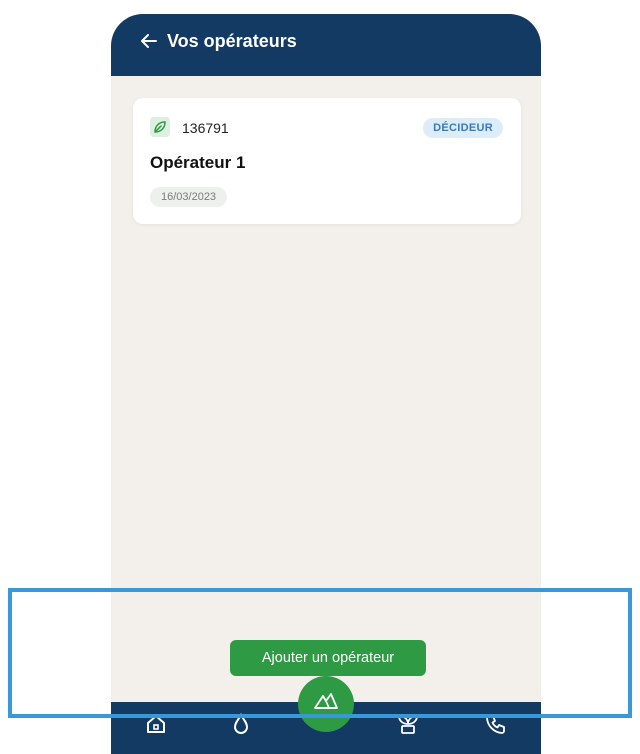 The height and width of the screenshot is (754, 640). Describe the element at coordinates (156, 724) in the screenshot. I see `home-icon` at that location.